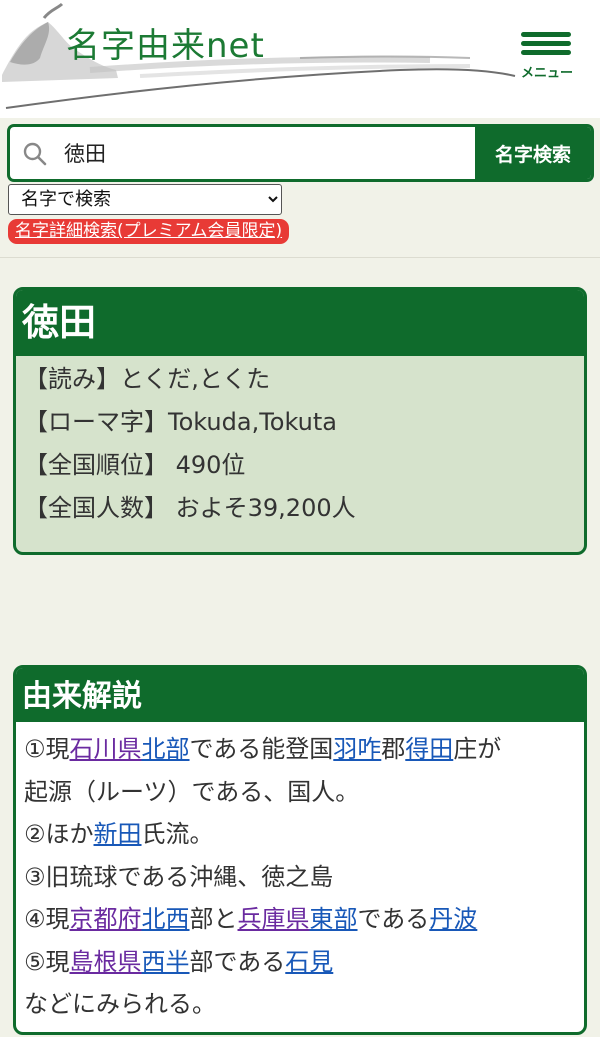 The image size is (600, 1037). I want to click on origin-text-segment: ⑤現, so click(47, 961).